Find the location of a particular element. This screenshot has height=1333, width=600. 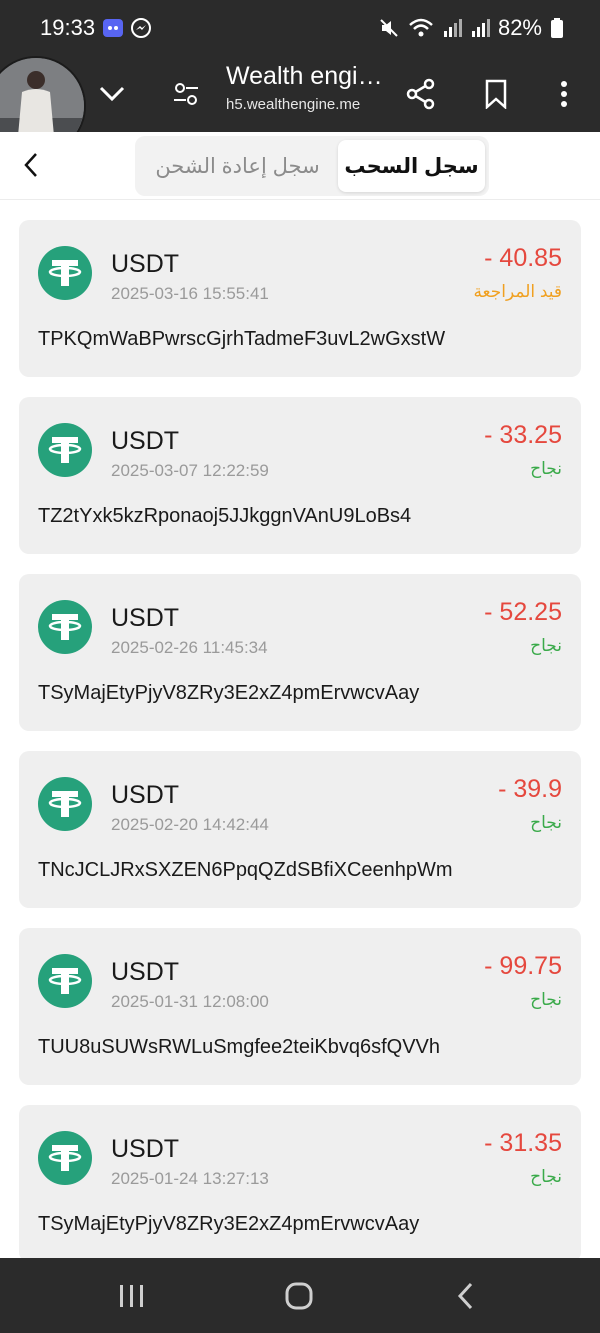

system-nav-bar is located at coordinates (300, 1295).